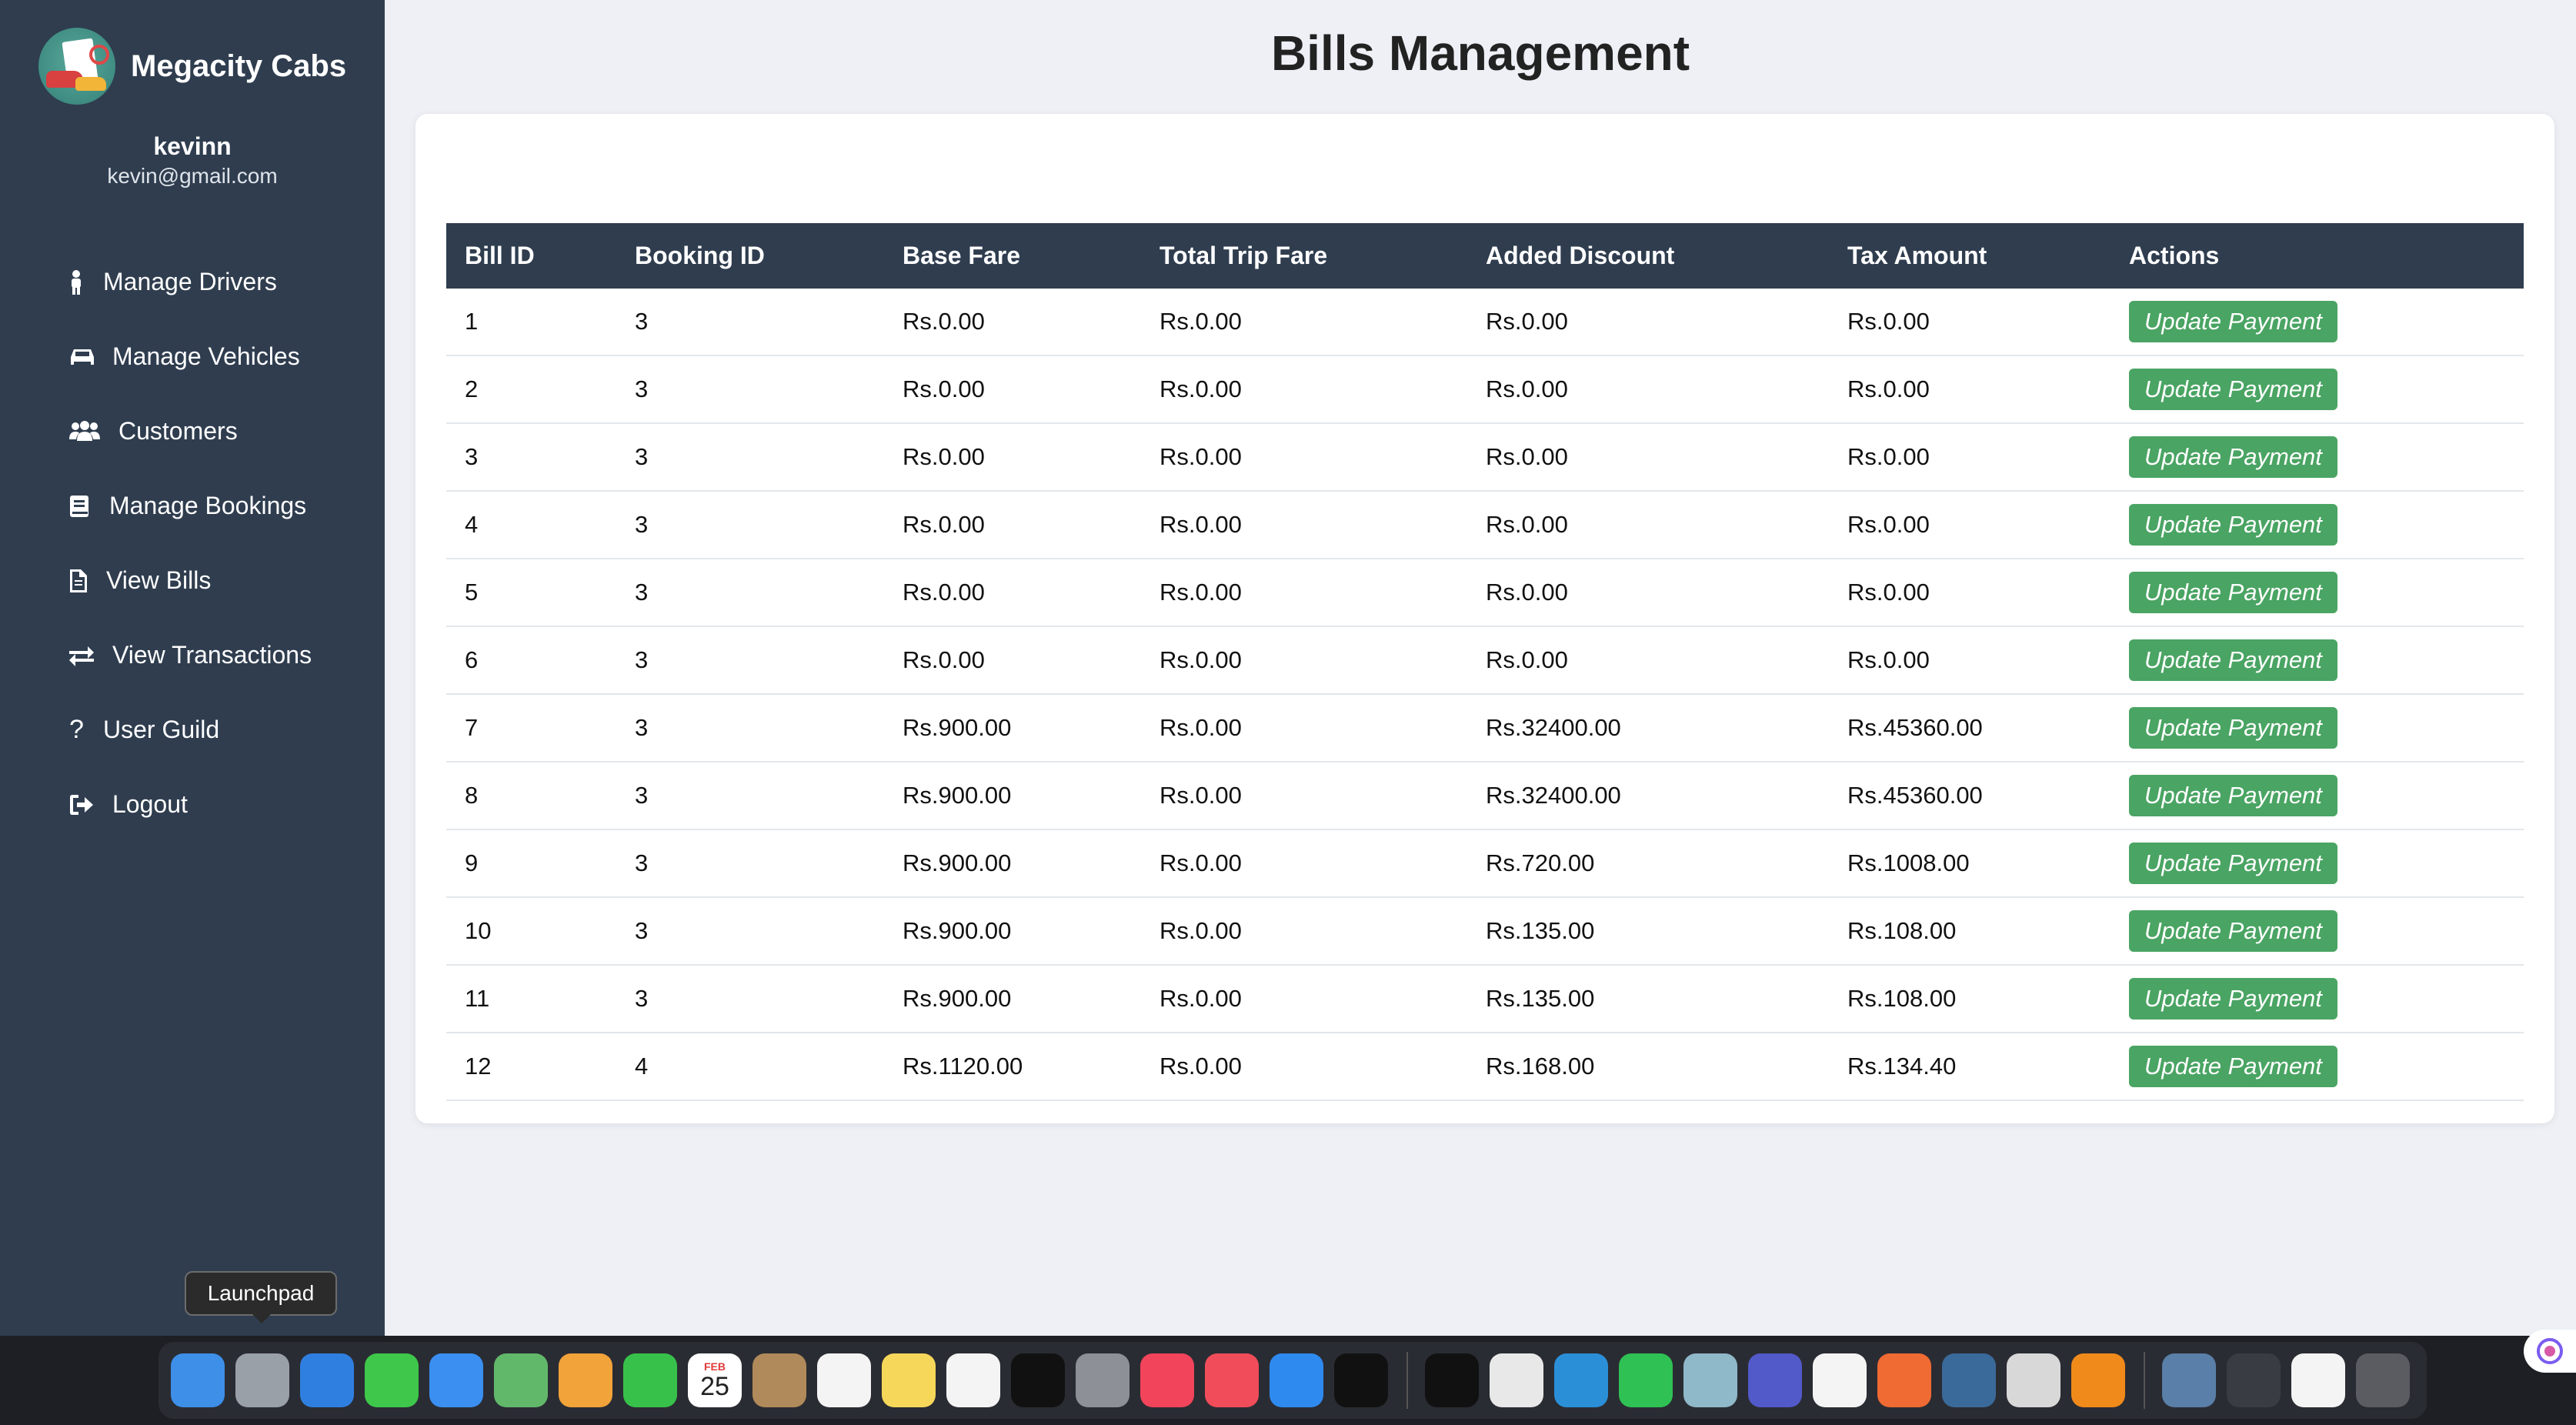  Describe the element at coordinates (1517, 1380) in the screenshot. I see `chrome-icon` at that location.